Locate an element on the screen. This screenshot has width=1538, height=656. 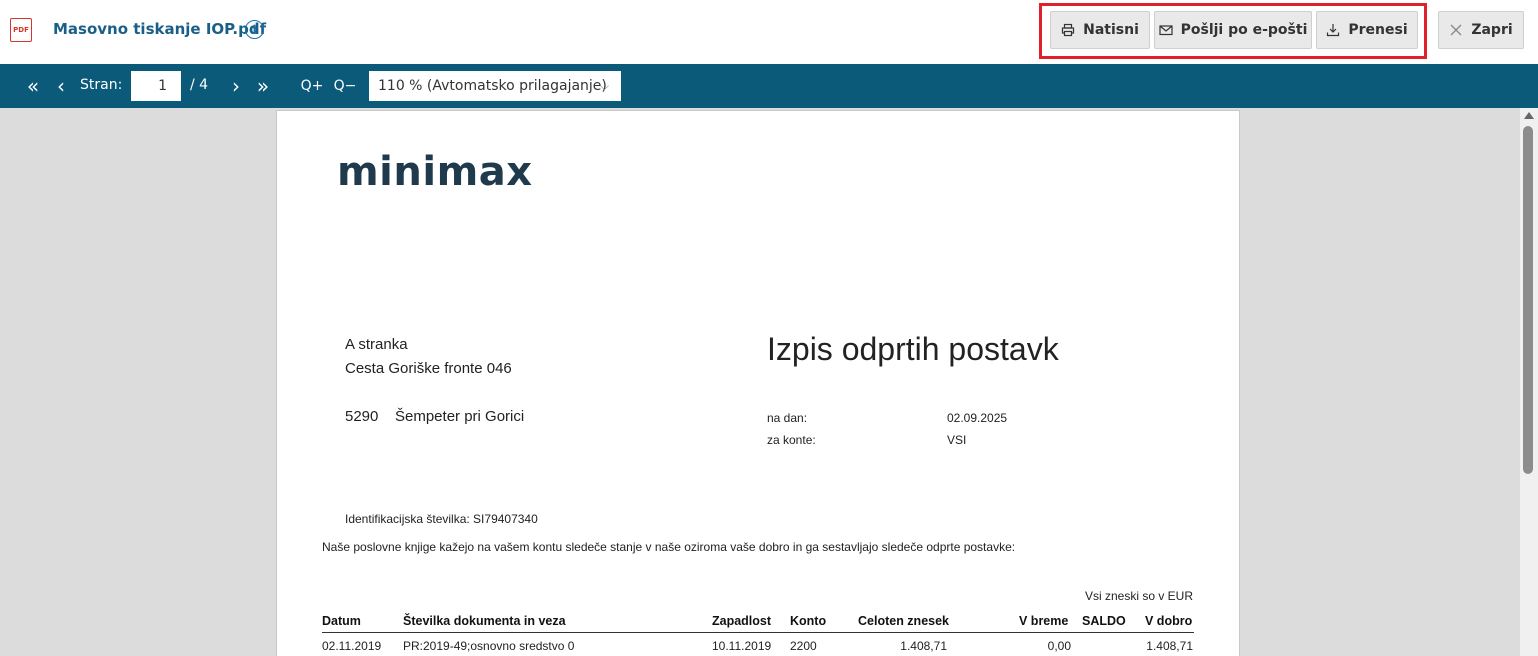
zoom-out-icon: Q− is located at coordinates (345, 86).